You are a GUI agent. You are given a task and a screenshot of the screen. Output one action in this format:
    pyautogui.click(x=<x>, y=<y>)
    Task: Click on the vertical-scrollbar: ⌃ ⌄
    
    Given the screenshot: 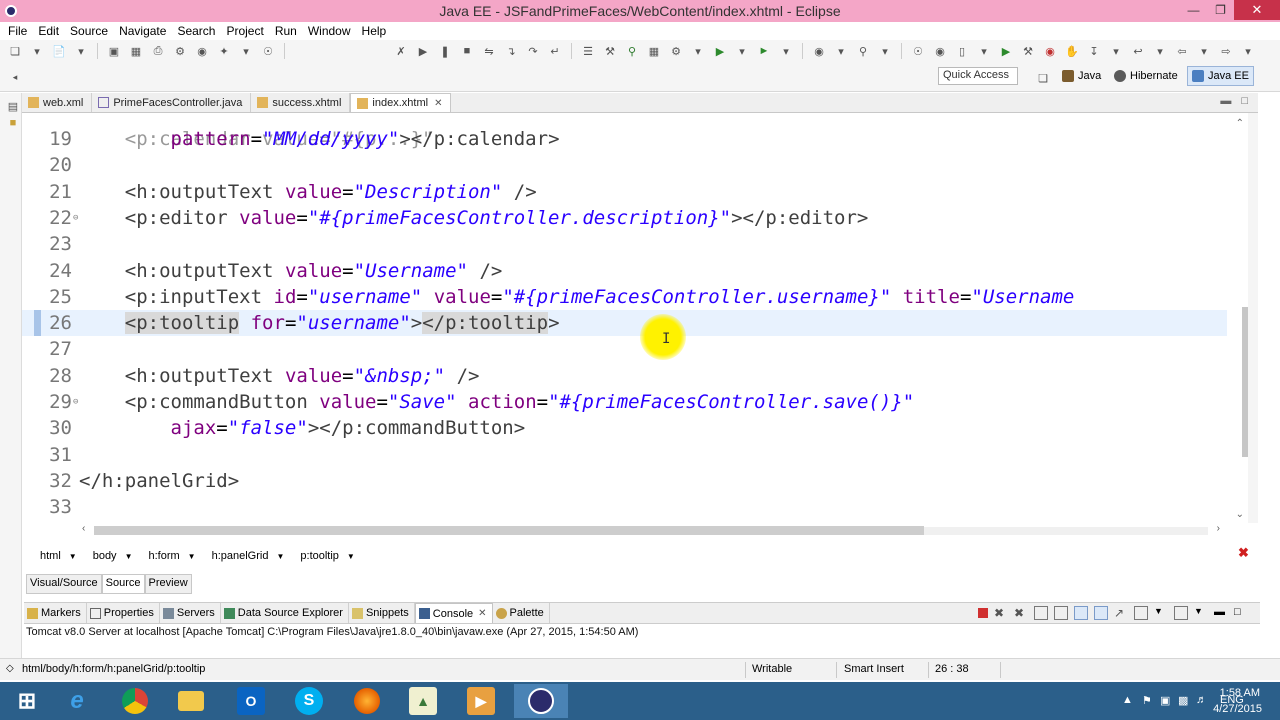 What is the action you would take?
    pyautogui.click(x=1238, y=318)
    